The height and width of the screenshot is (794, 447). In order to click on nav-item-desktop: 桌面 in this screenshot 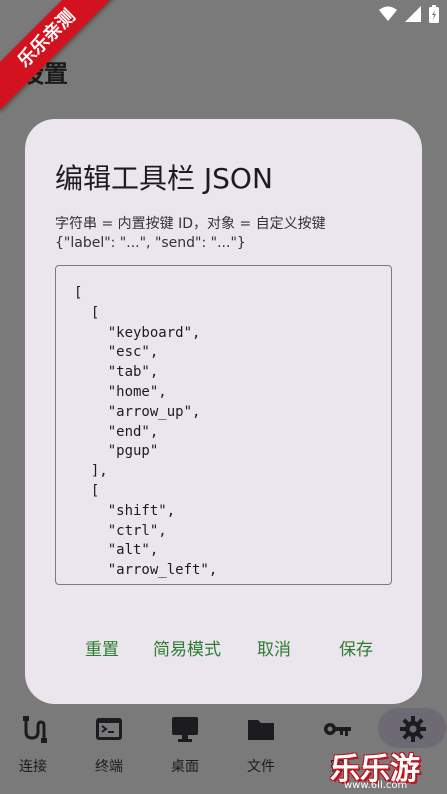, I will do `click(185, 747)`.